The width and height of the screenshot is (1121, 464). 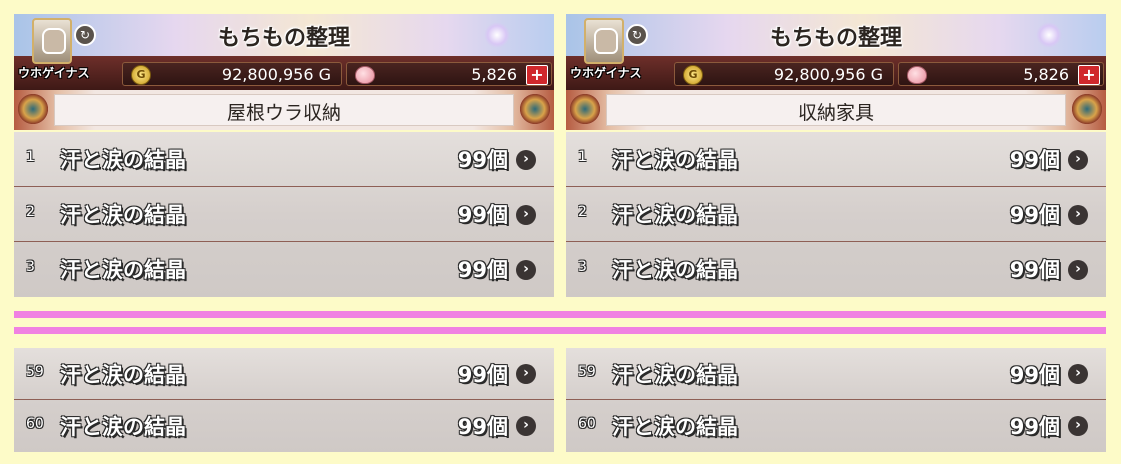 I want to click on category-title: 屋根ウラ収納, so click(x=283, y=113).